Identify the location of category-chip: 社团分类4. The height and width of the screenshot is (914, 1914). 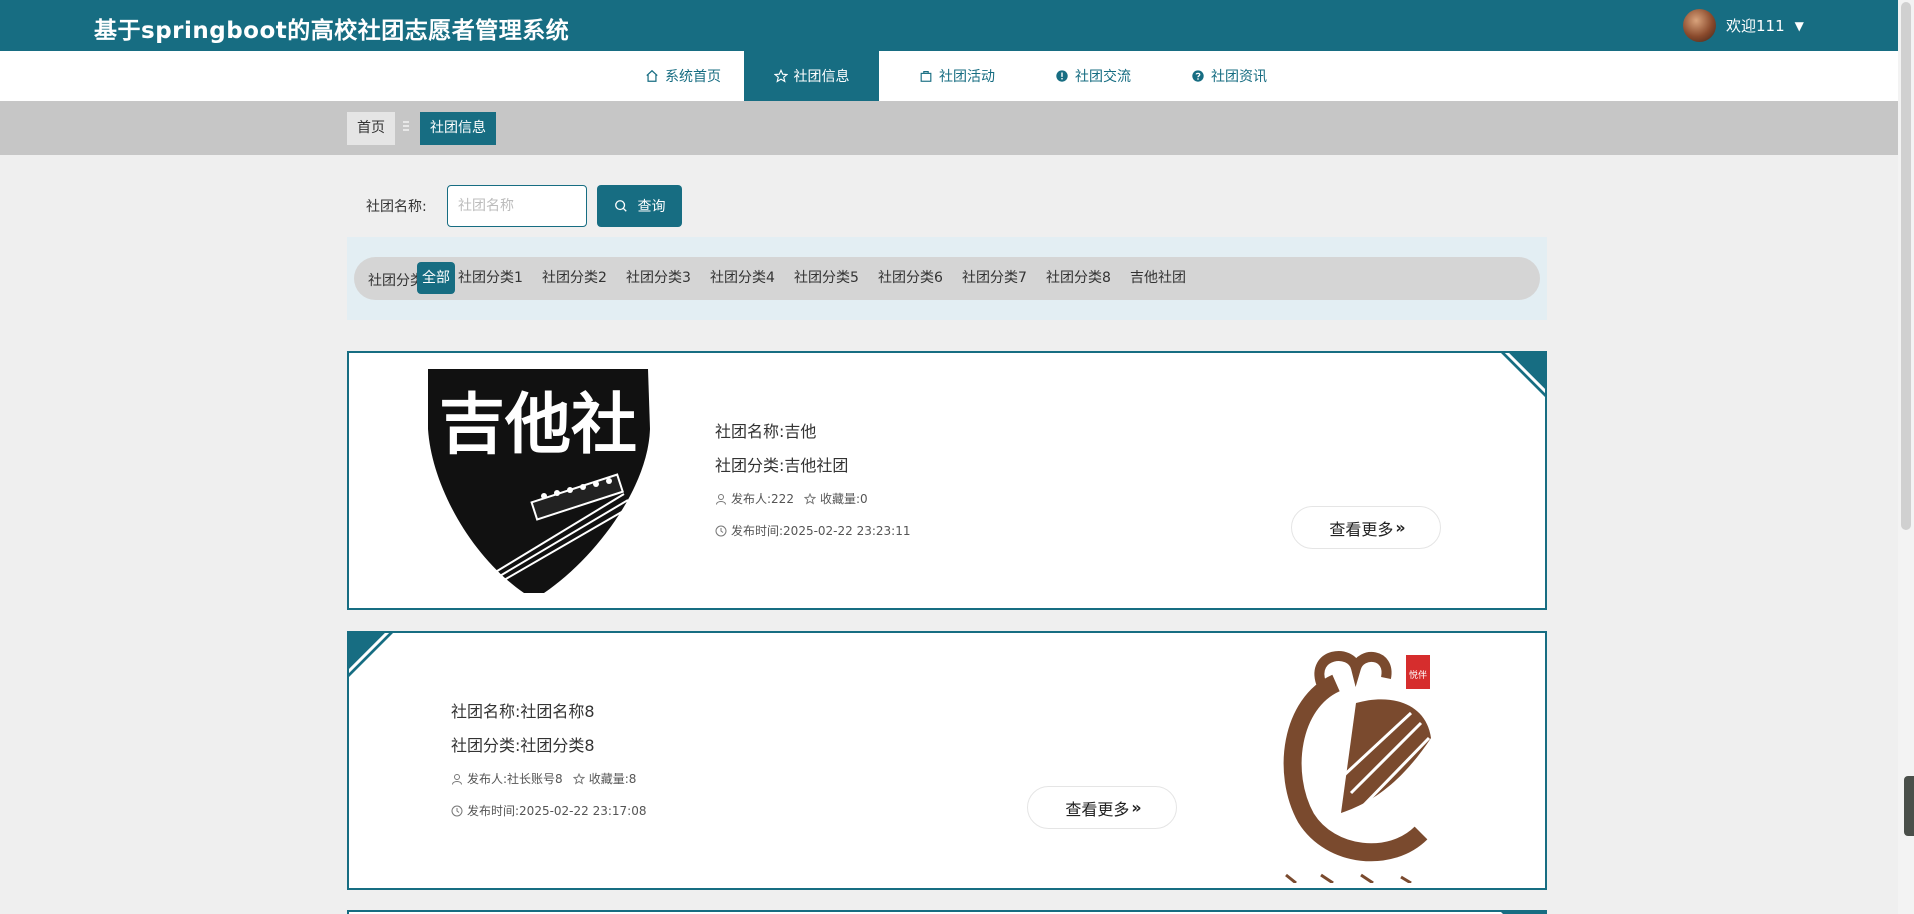
(742, 278).